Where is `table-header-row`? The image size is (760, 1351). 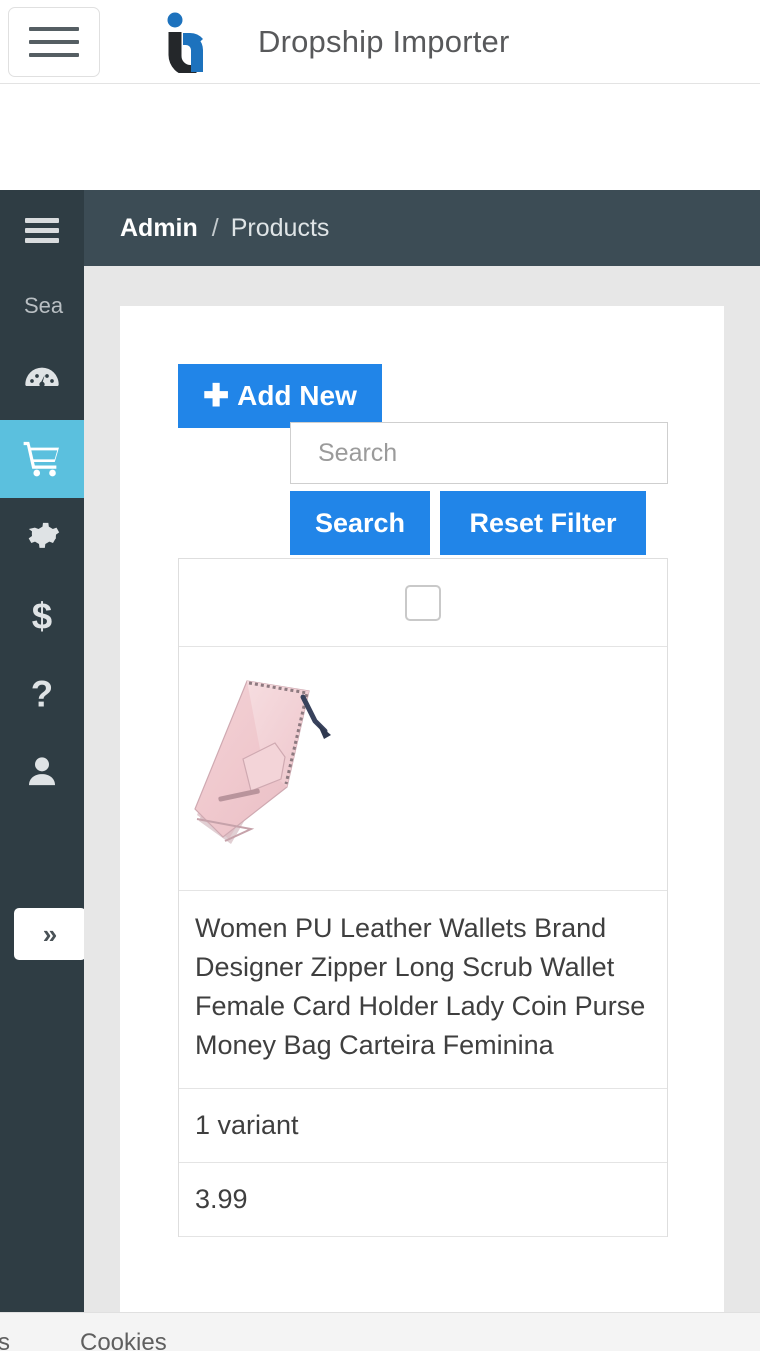 table-header-row is located at coordinates (423, 603).